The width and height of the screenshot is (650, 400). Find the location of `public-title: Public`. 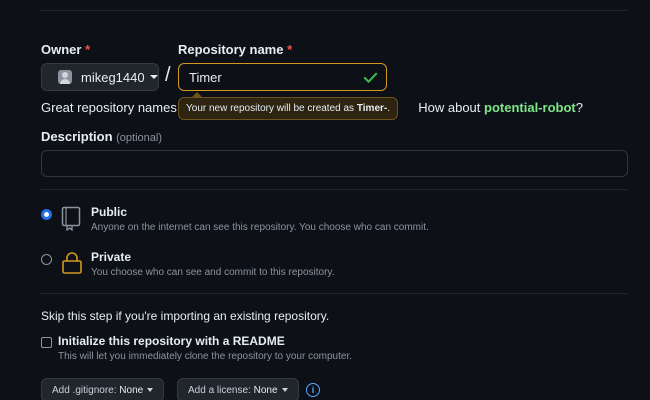

public-title: Public is located at coordinates (109, 212).